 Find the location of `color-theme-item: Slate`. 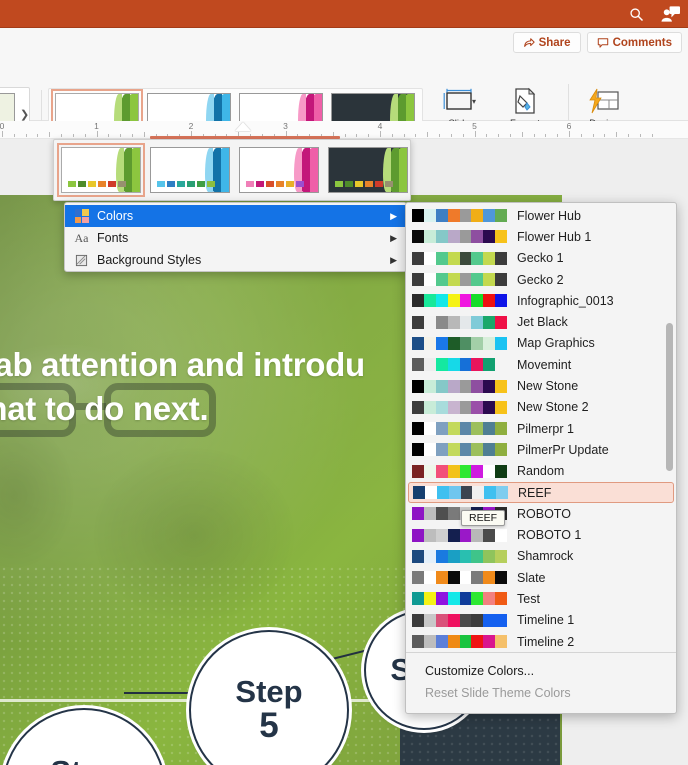

color-theme-item: Slate is located at coordinates (541, 577).